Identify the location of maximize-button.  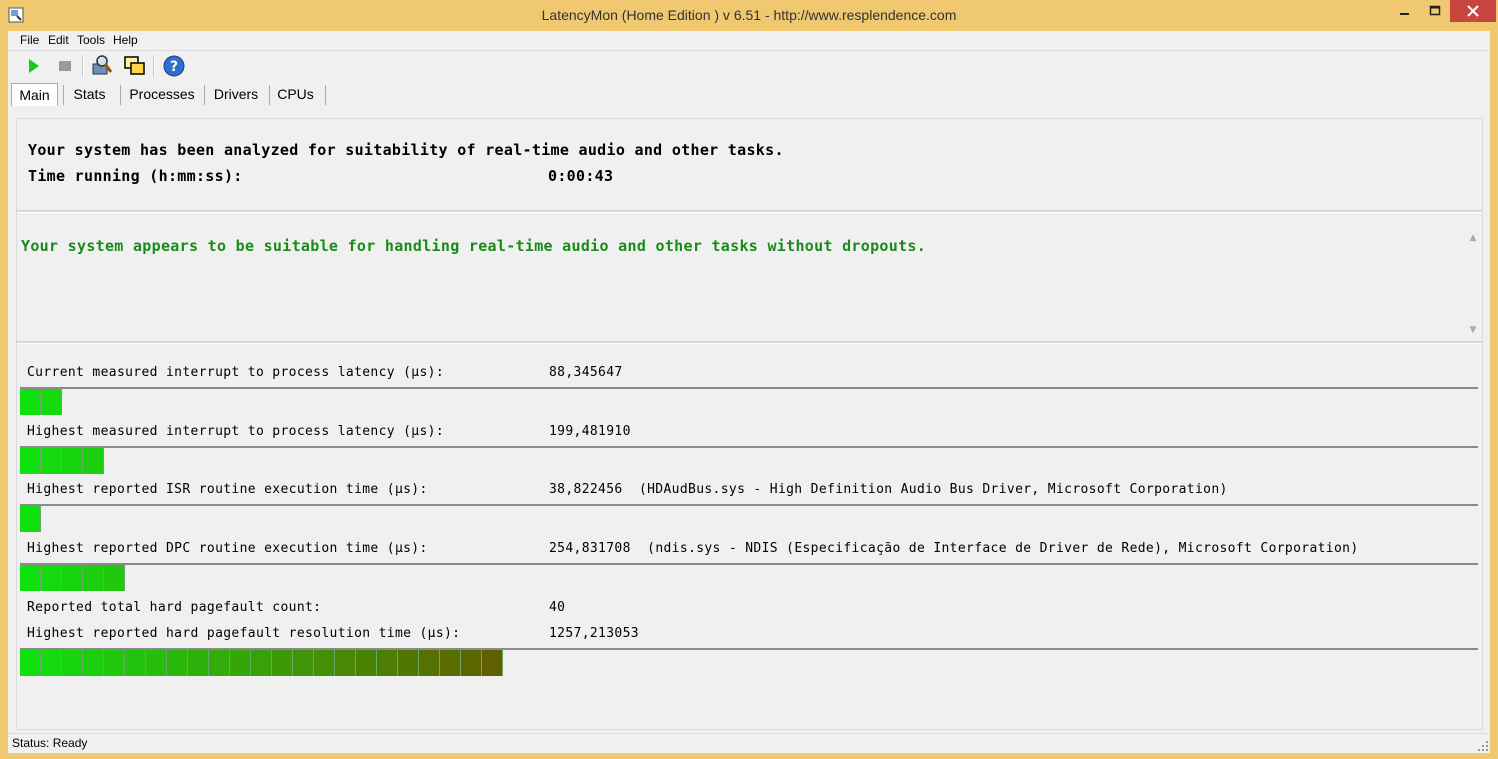
(1435, 11).